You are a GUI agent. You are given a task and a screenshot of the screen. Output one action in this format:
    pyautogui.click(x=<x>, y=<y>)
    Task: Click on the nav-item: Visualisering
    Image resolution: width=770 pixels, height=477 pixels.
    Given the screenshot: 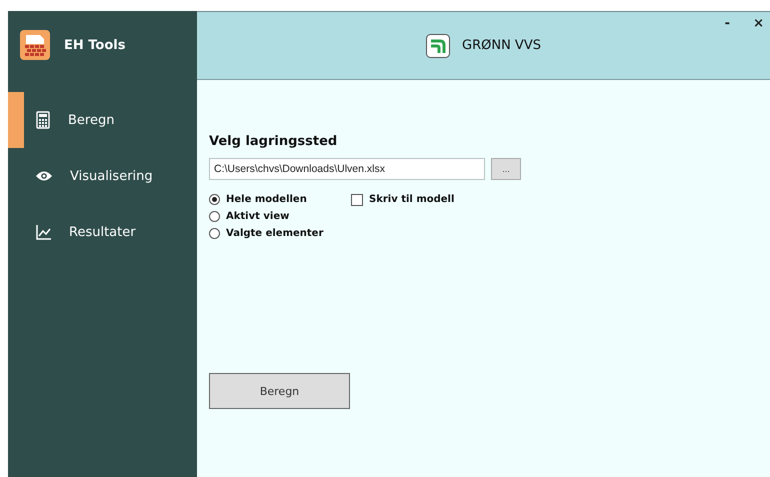 What is the action you would take?
    pyautogui.click(x=102, y=176)
    